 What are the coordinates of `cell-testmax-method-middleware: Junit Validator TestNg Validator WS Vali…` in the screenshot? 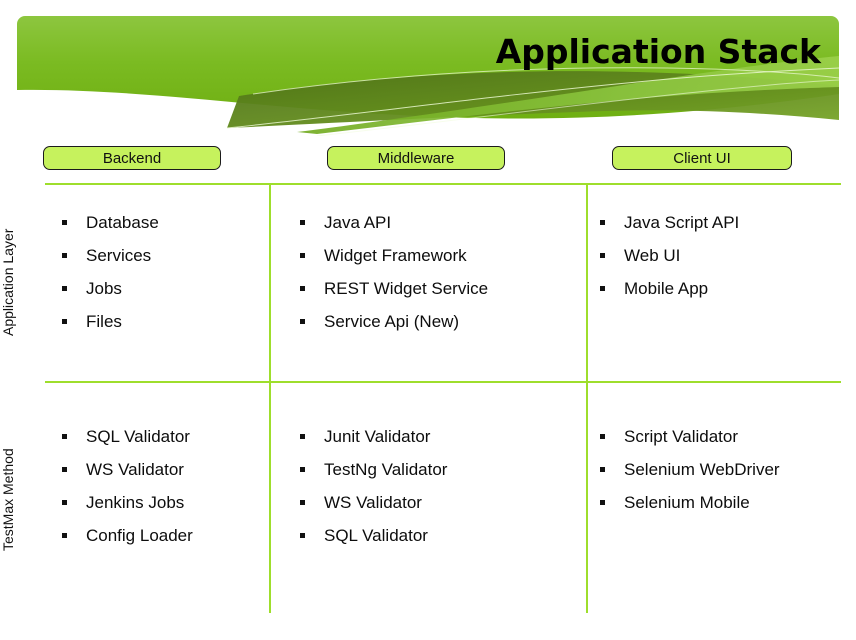 It's located at (372, 486).